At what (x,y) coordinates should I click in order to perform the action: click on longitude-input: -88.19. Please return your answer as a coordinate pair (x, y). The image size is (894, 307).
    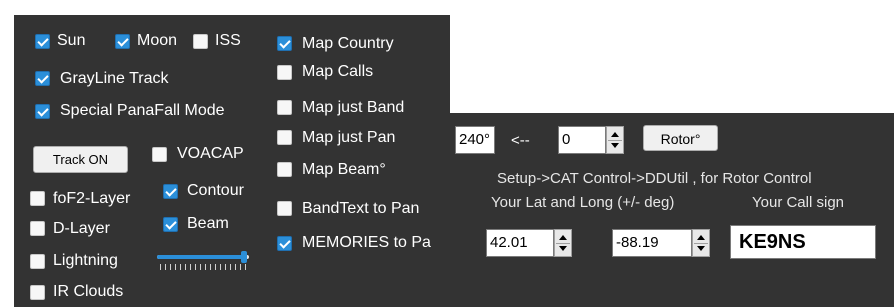
    Looking at the image, I should click on (652, 243).